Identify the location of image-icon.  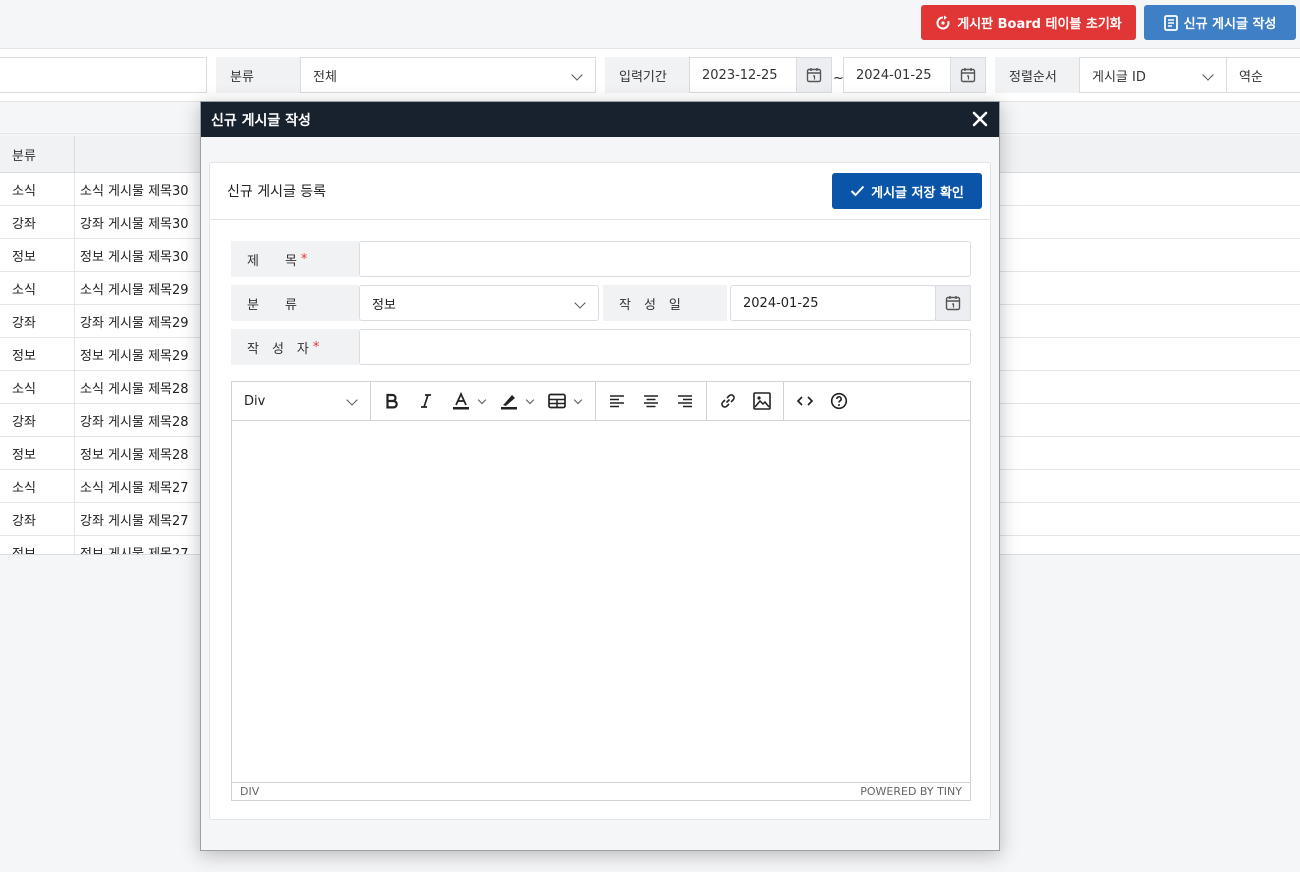
(762, 401).